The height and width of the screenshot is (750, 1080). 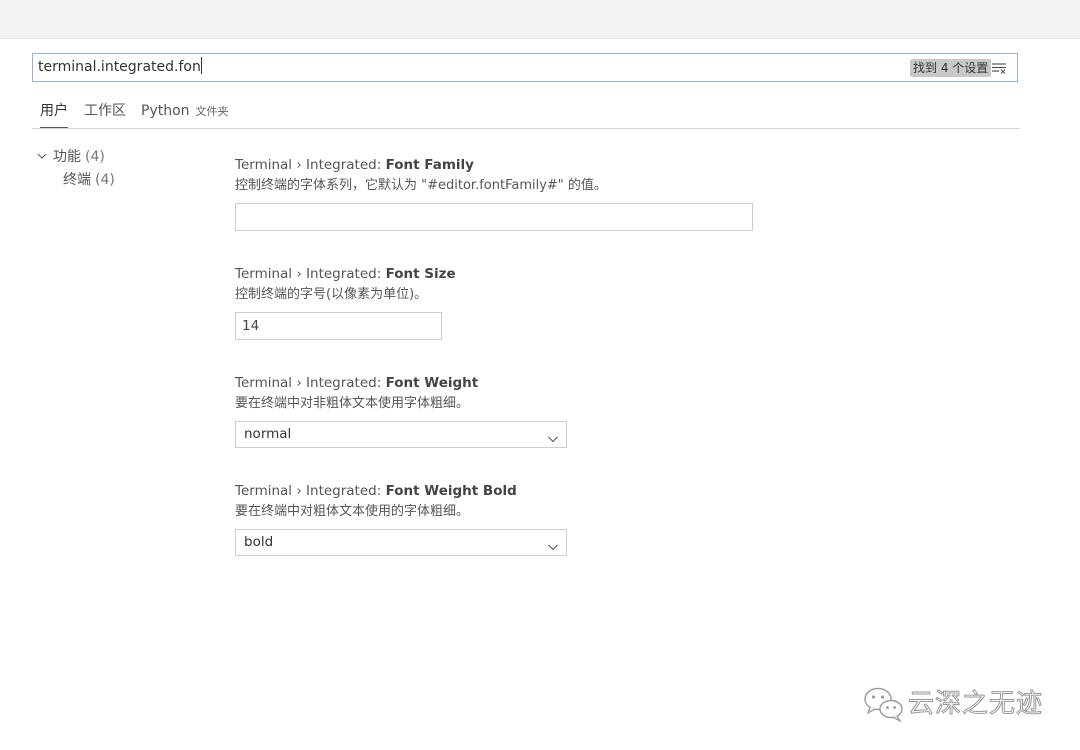 I want to click on watermark-text: 云深之无迹, so click(x=975, y=704).